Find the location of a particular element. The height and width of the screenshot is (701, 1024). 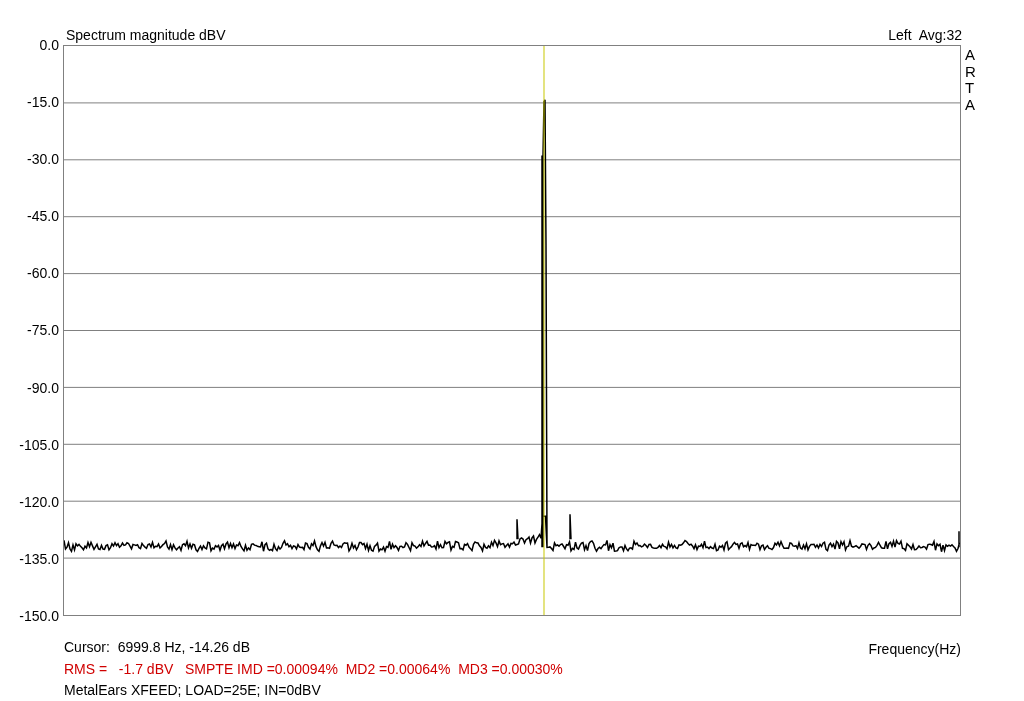

channel-average-label: Left Avg:32 is located at coordinates (925, 35).